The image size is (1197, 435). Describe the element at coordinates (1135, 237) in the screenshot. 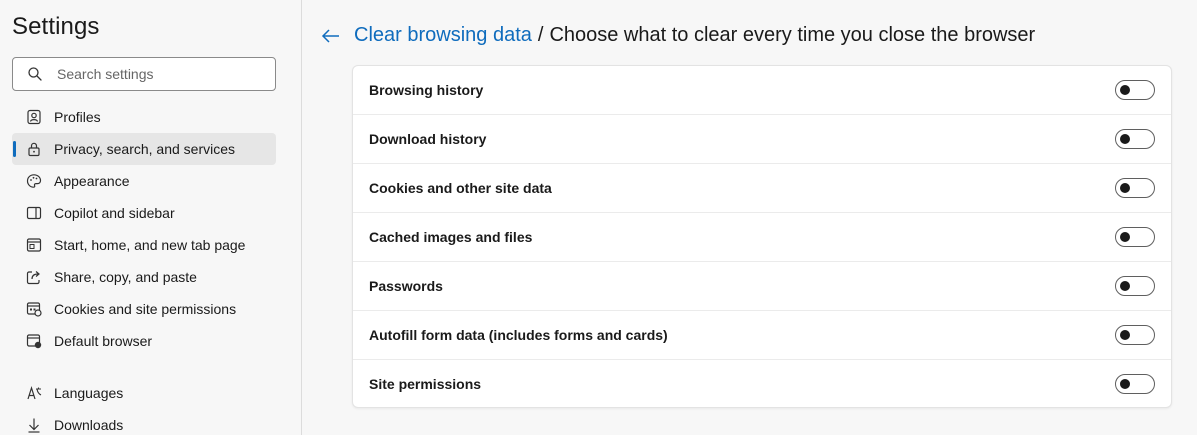

I see `cached-images-toggle` at that location.